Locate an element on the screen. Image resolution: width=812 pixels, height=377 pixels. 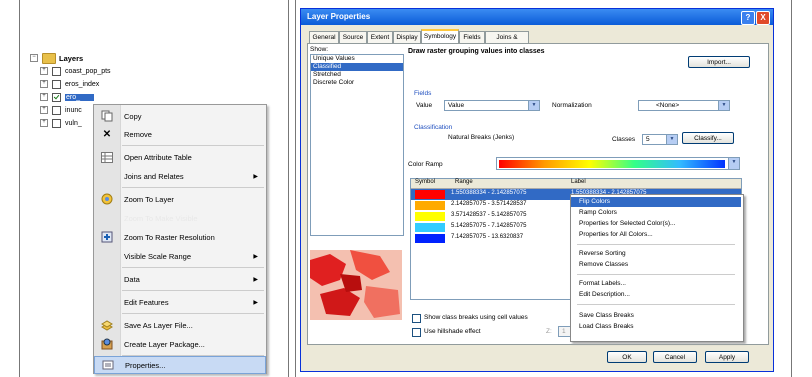
hillshade-checkbox is located at coordinates (416, 332).